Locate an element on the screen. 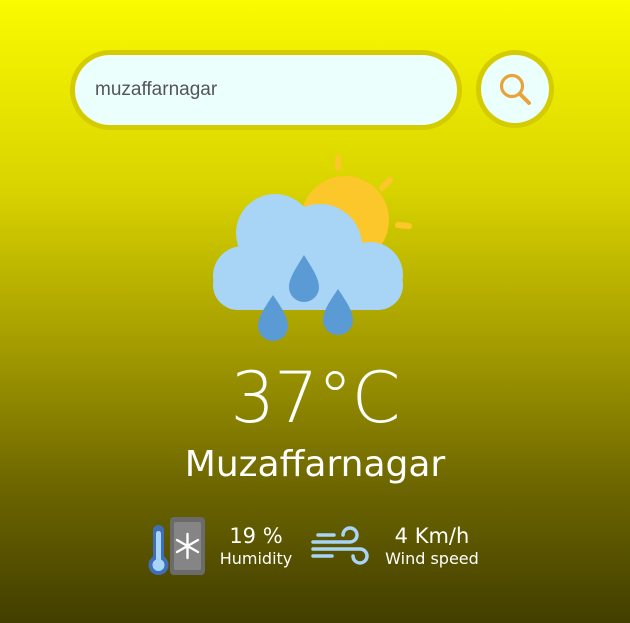 The width and height of the screenshot is (630, 623). search-button is located at coordinates (515, 89).